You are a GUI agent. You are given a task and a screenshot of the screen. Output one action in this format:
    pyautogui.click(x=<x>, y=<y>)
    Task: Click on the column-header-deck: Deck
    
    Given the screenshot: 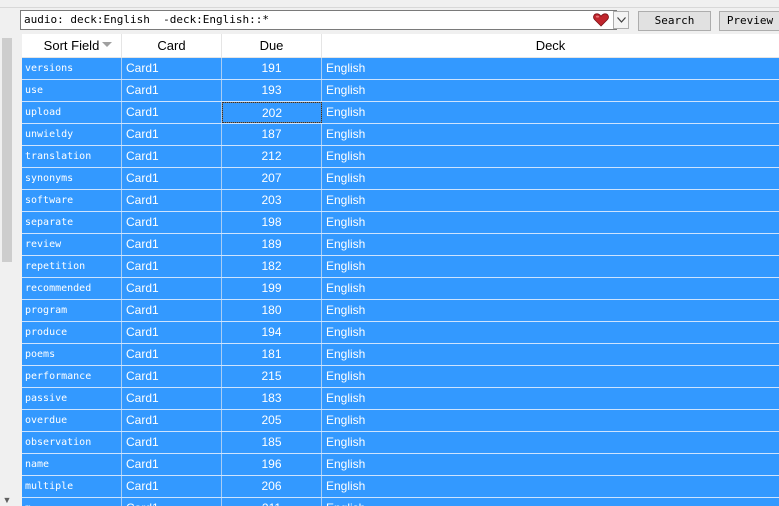 What is the action you would take?
    pyautogui.click(x=550, y=45)
    